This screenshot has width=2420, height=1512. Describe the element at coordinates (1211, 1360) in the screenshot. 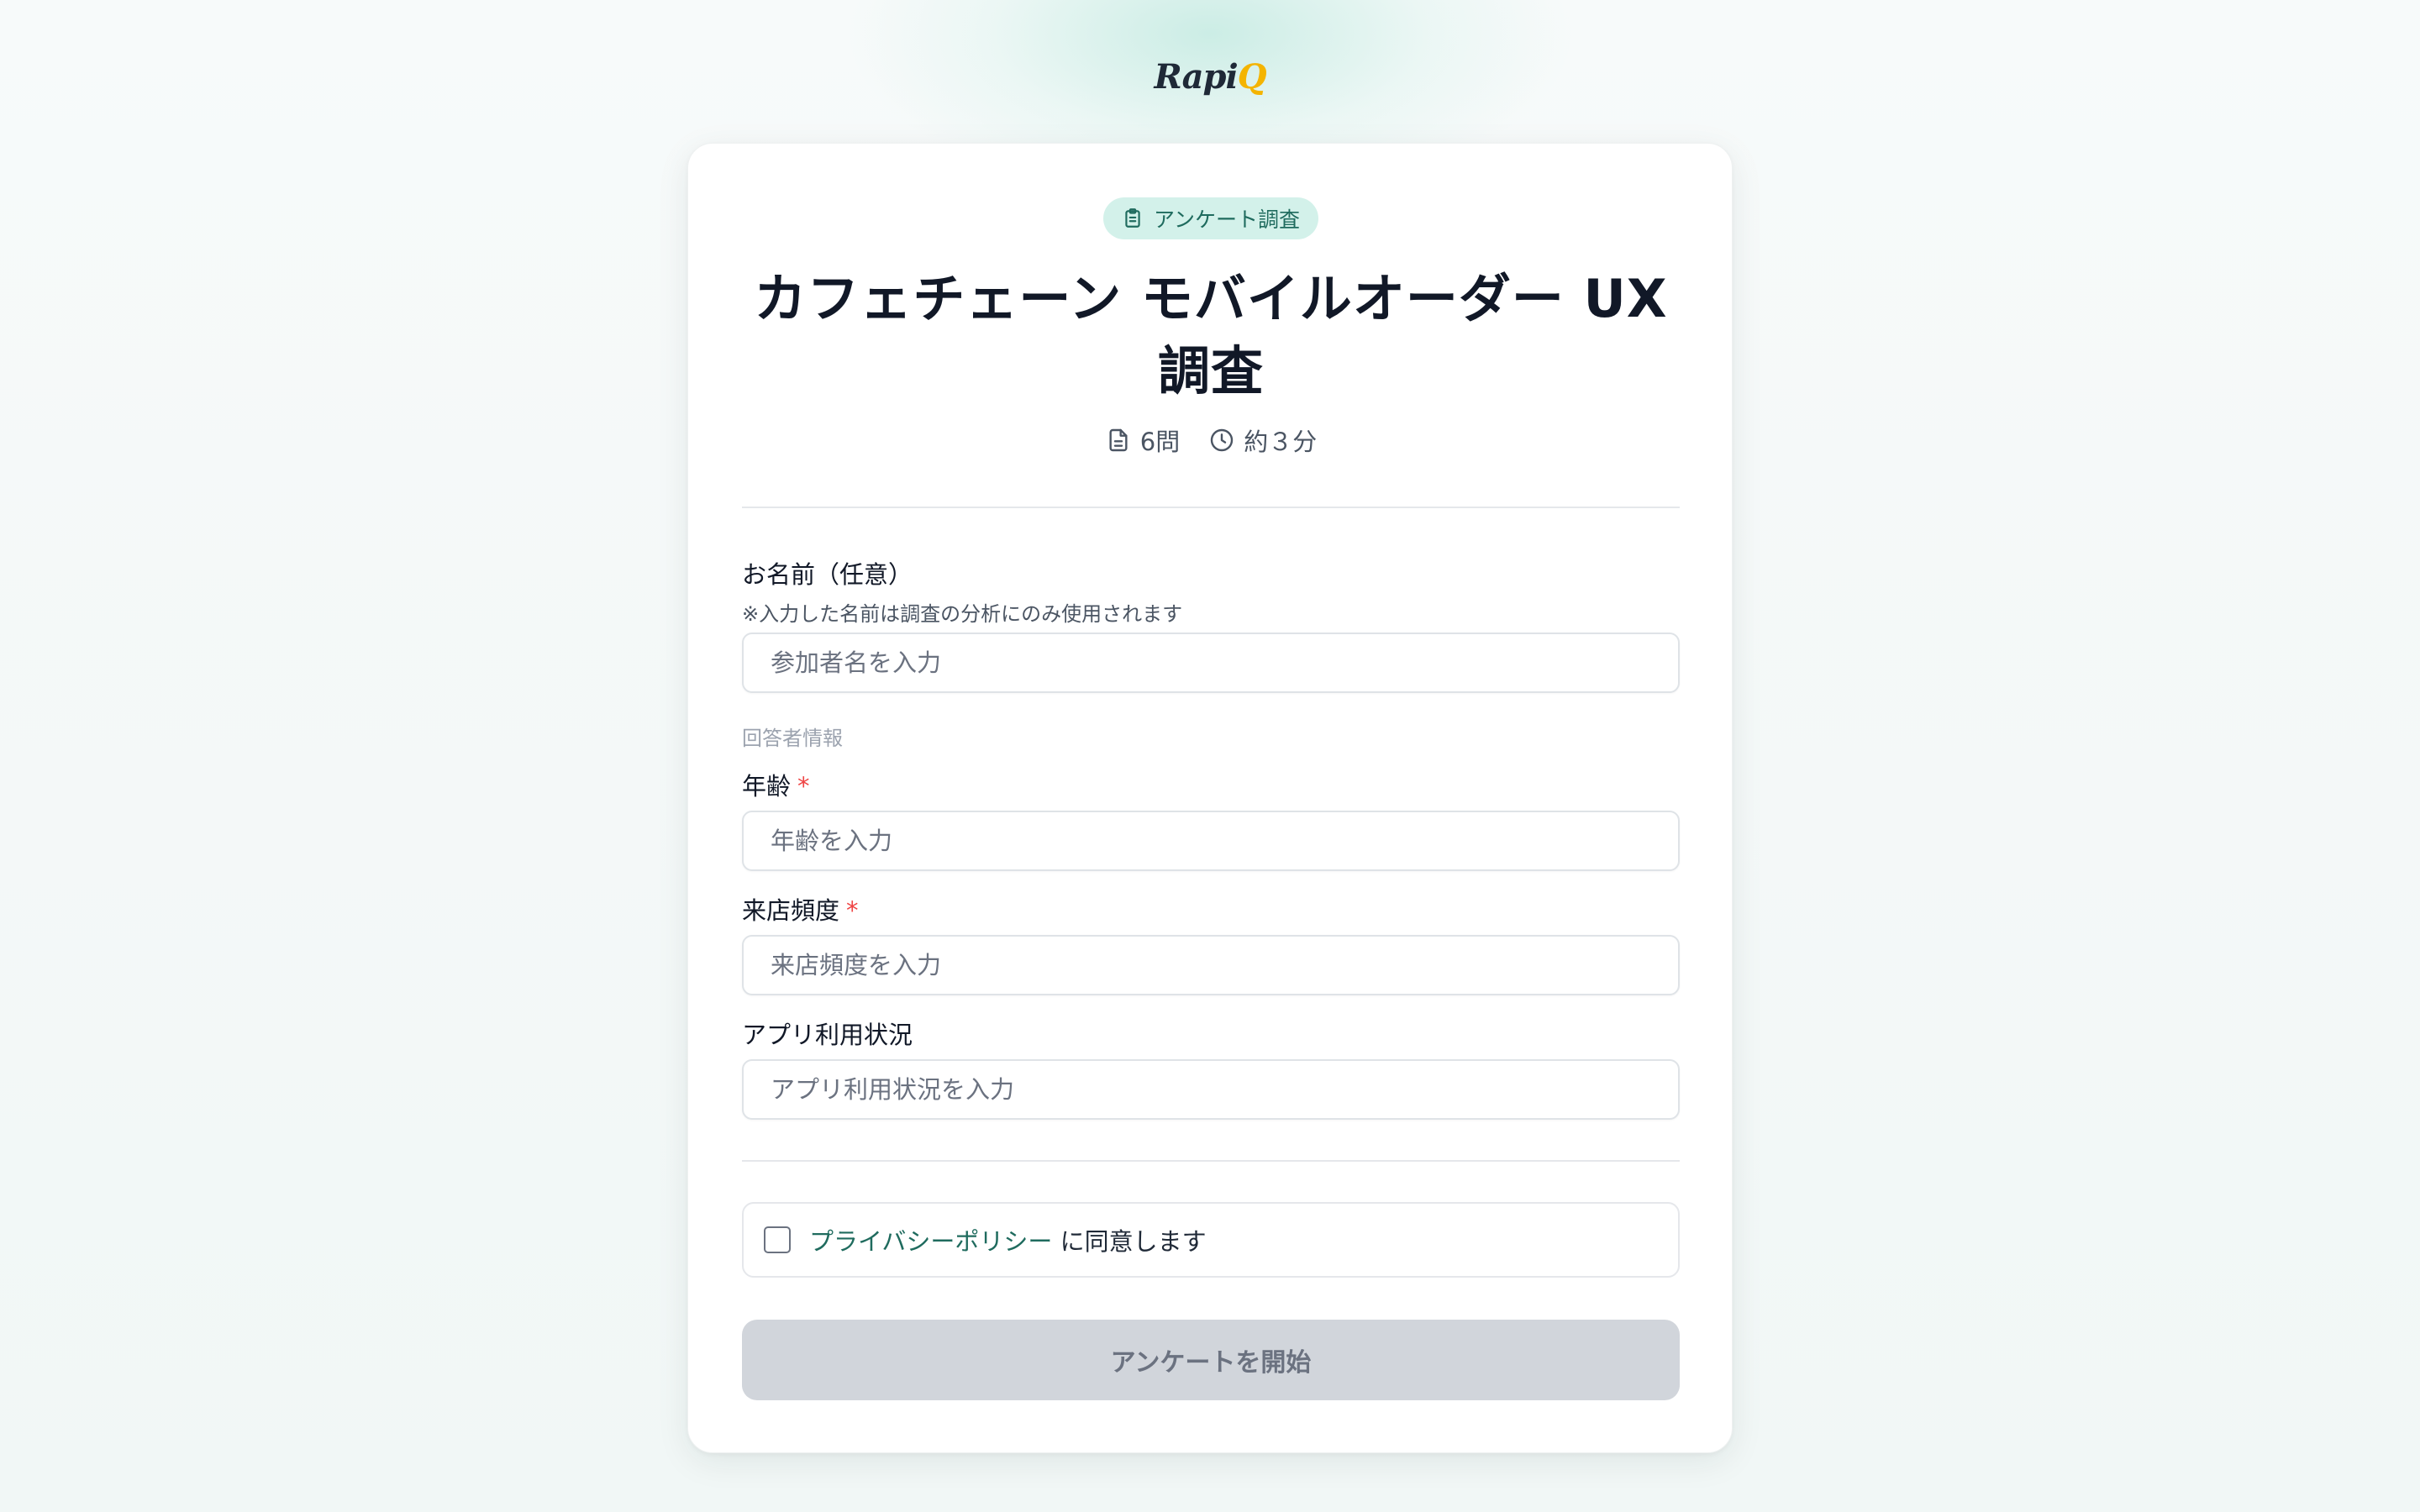

I see `start-survey-button: アンケートを開始` at that location.